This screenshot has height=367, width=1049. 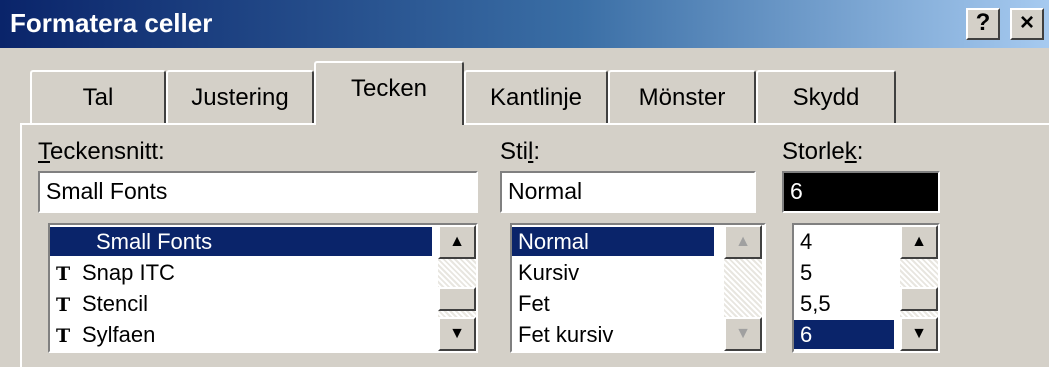 I want to click on style-item-fet-kursiv: Fet kursiv, so click(x=613, y=334).